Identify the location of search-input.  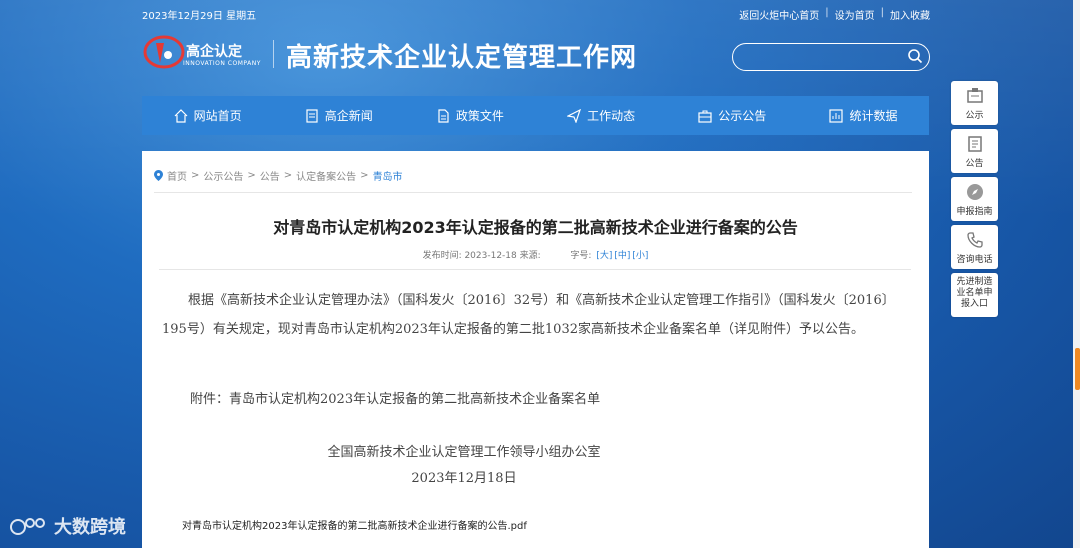
(825, 58).